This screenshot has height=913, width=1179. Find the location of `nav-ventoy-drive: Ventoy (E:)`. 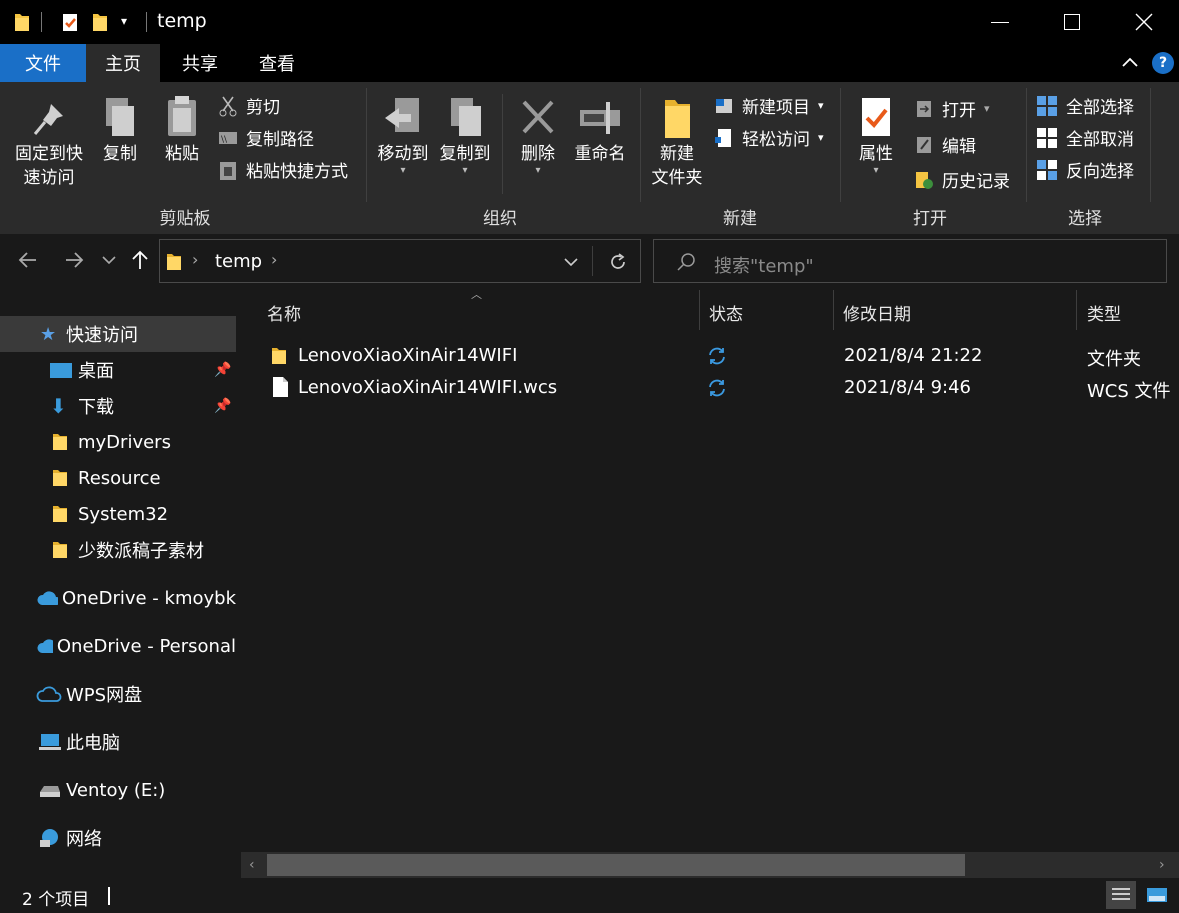

nav-ventoy-drive: Ventoy (E:) is located at coordinates (118, 790).